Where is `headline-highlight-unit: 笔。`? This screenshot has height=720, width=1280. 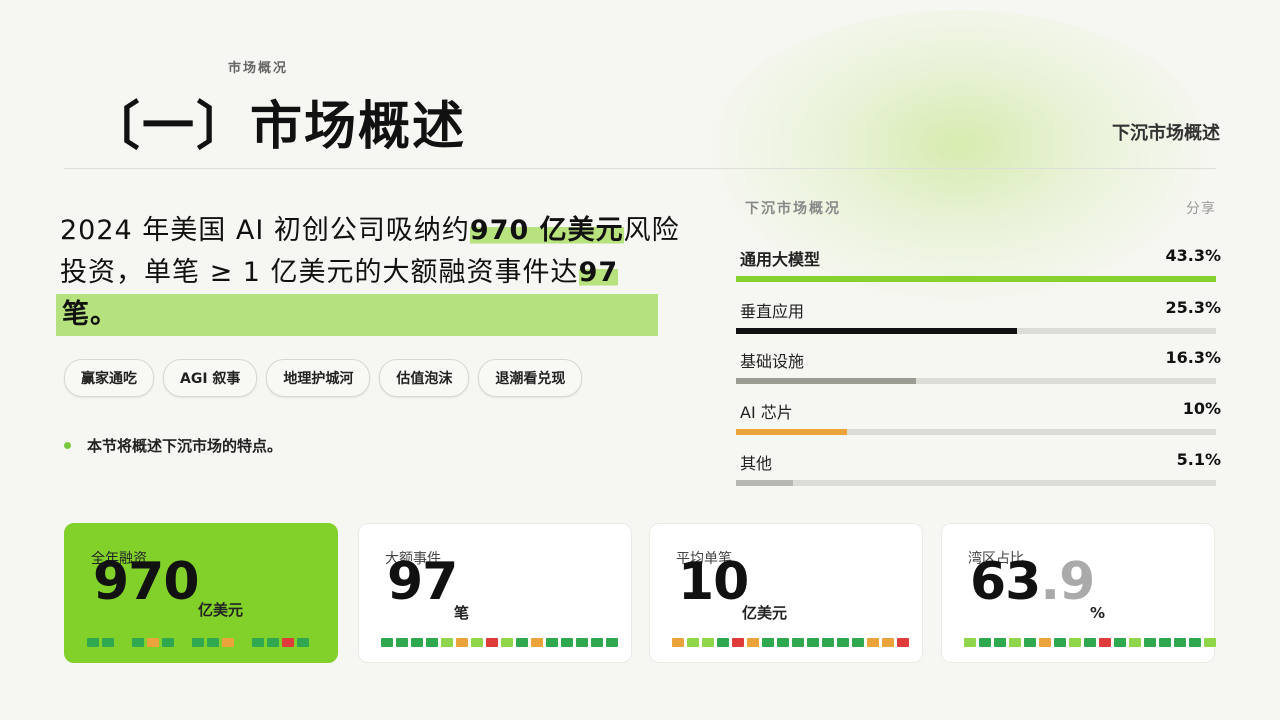
headline-highlight-unit: 笔。 is located at coordinates (357, 315).